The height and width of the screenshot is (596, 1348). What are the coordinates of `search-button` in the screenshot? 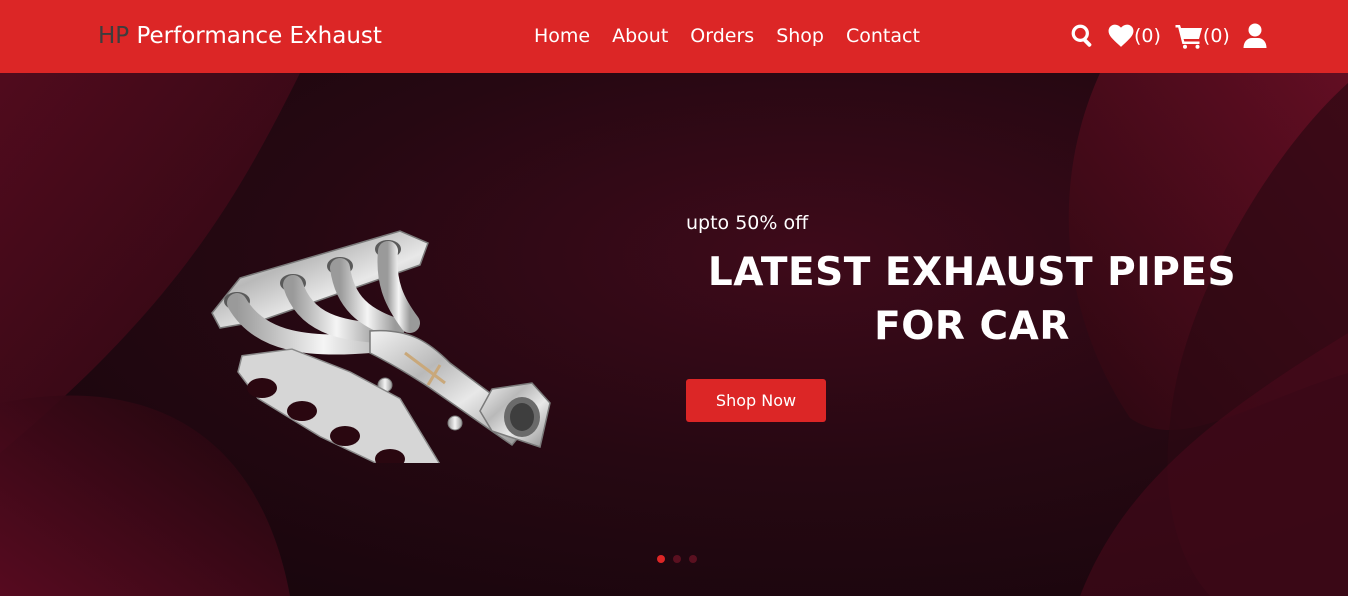 It's located at (1083, 36).